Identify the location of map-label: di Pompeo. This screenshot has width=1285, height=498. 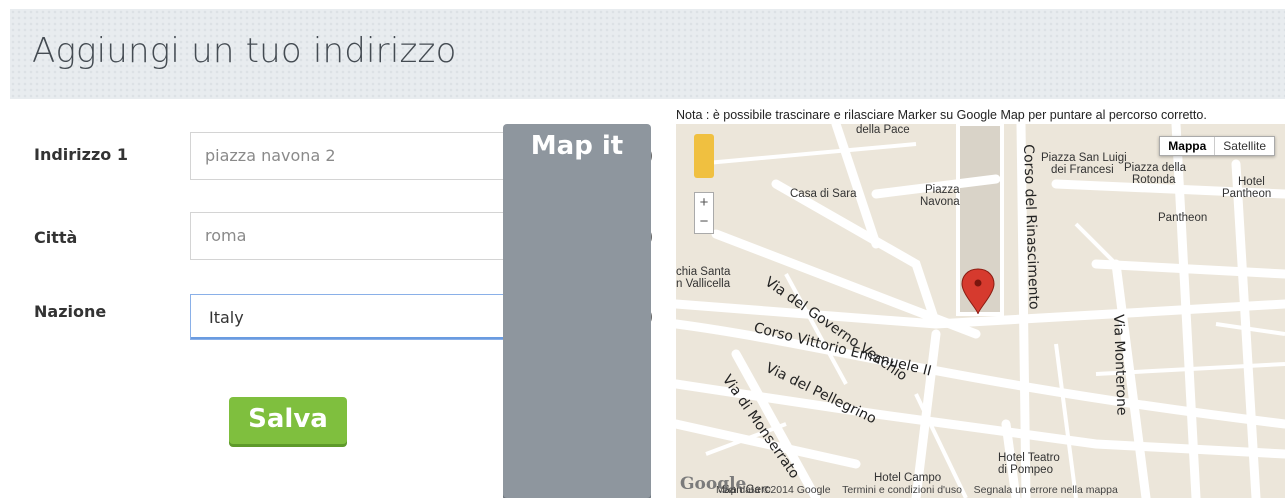
(1025, 470).